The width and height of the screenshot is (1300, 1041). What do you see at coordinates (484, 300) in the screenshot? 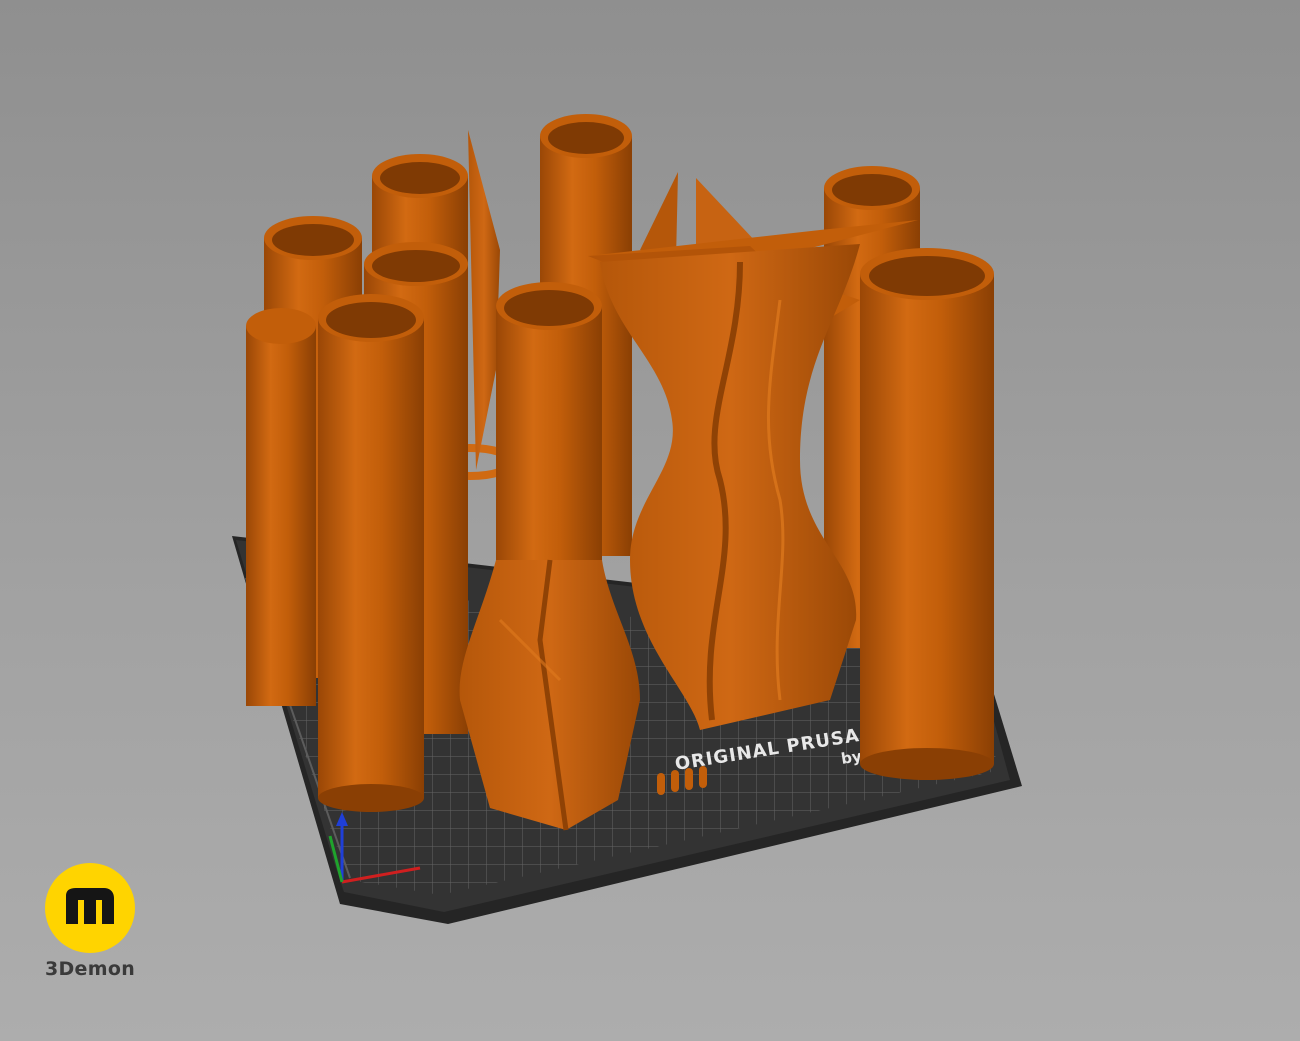
I see `model-fin-left` at bounding box center [484, 300].